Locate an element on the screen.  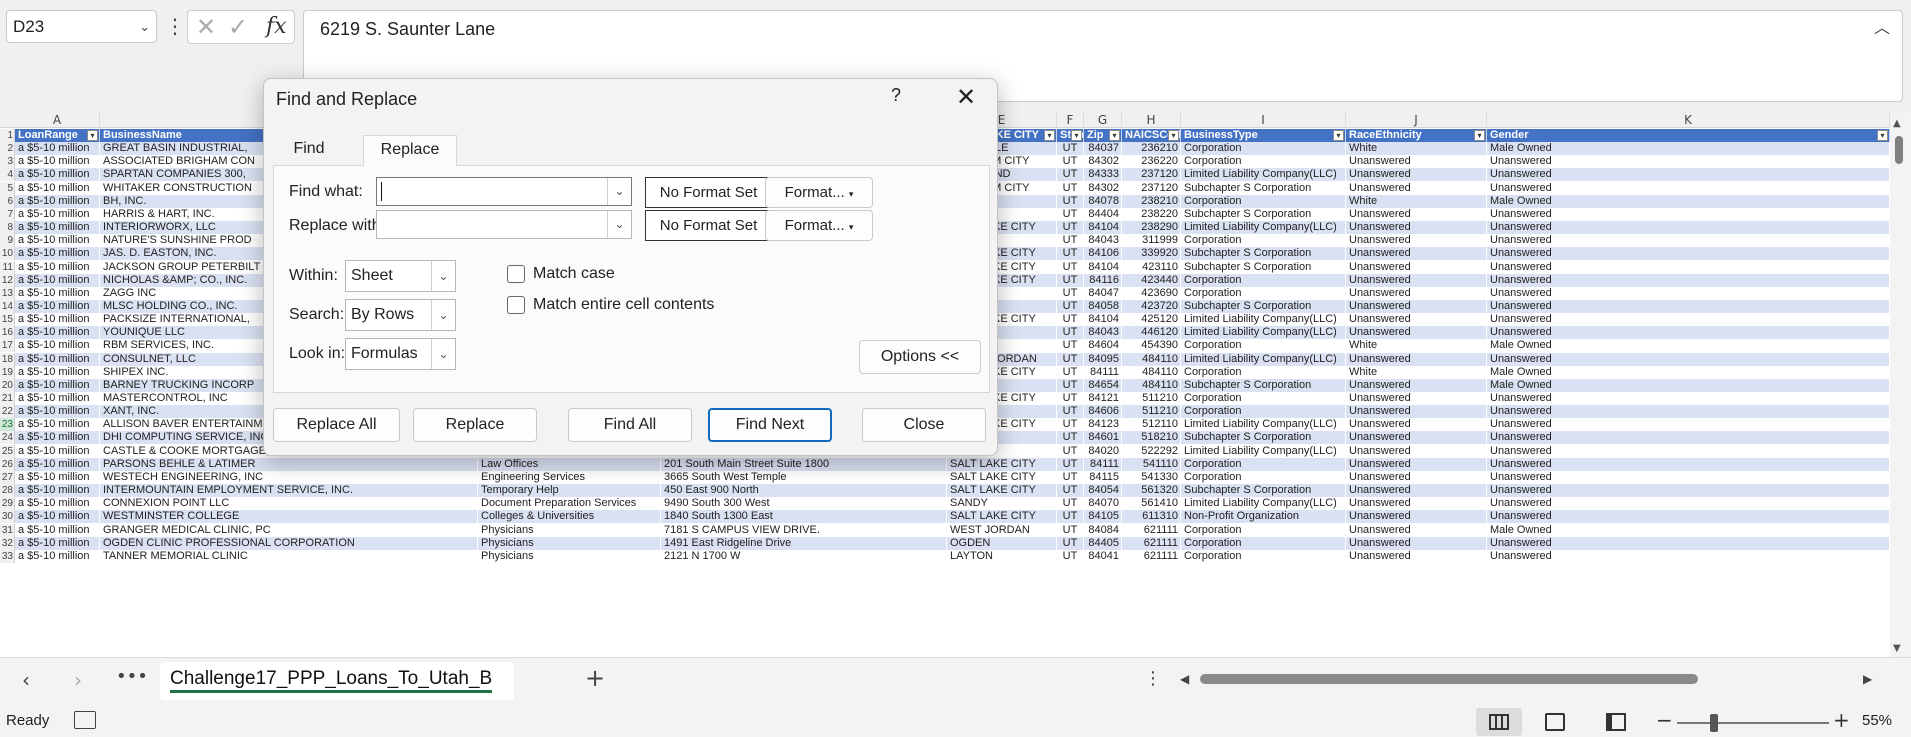
cell-b: WESTMINSTER COLLEGE is located at coordinates (289, 517).